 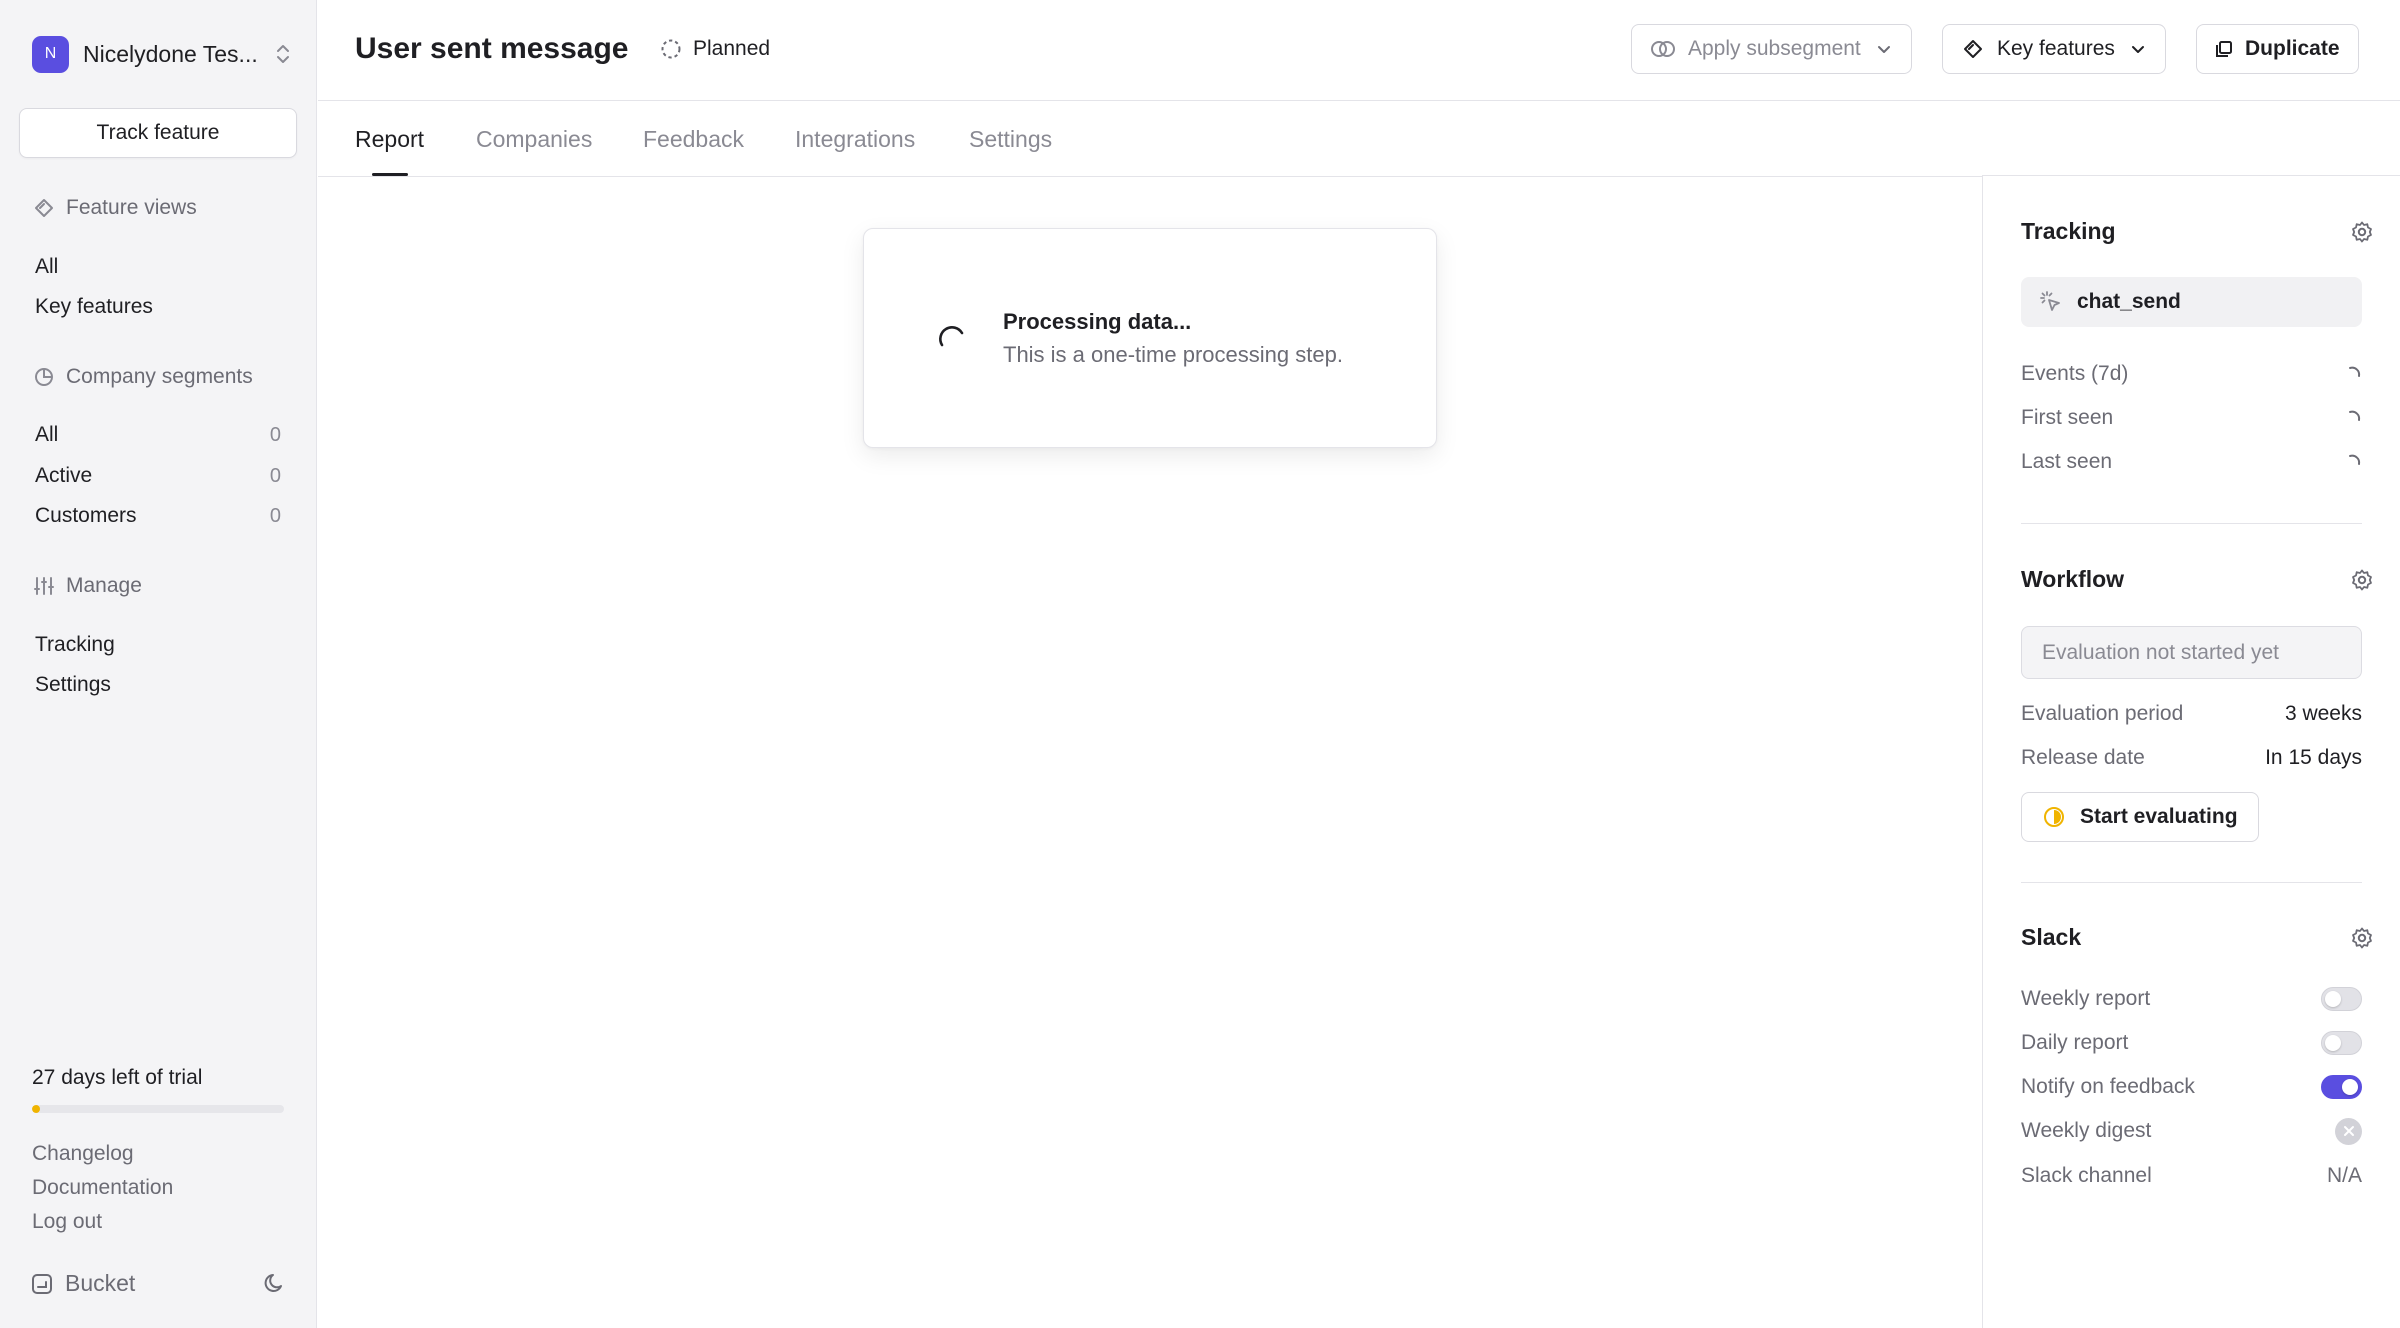 I want to click on processing-subtitle: This is a one-time processing step., so click(x=1173, y=354).